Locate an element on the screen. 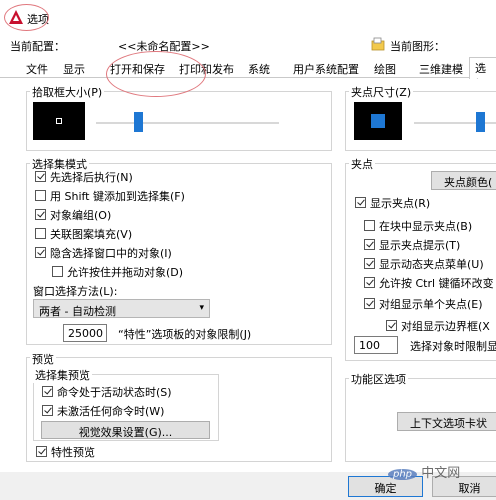 This screenshot has height=500, width=496. tab-bar: 文件 显示 打开和保存 打印和发布 系统 用户系统配置 绘图 三维建模 选择 is located at coordinates (248, 68).